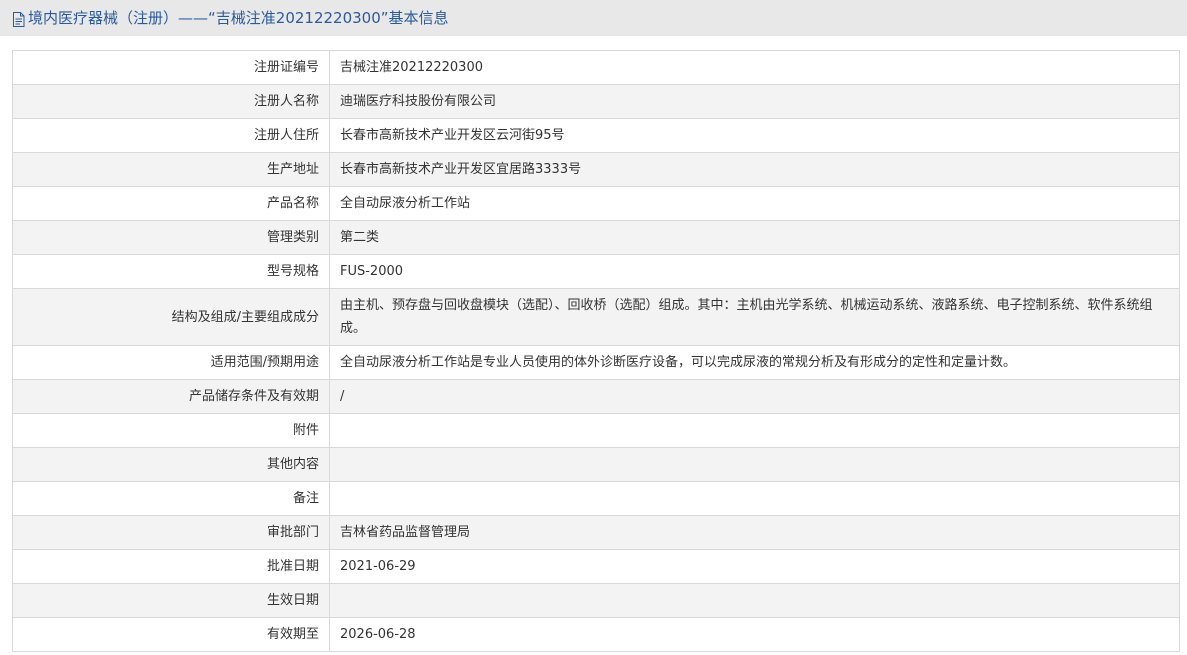  Describe the element at coordinates (593, 18) in the screenshot. I see `page-header: 境内医疗器械（注册）——“吉械注准20212220300”基本信息` at that location.